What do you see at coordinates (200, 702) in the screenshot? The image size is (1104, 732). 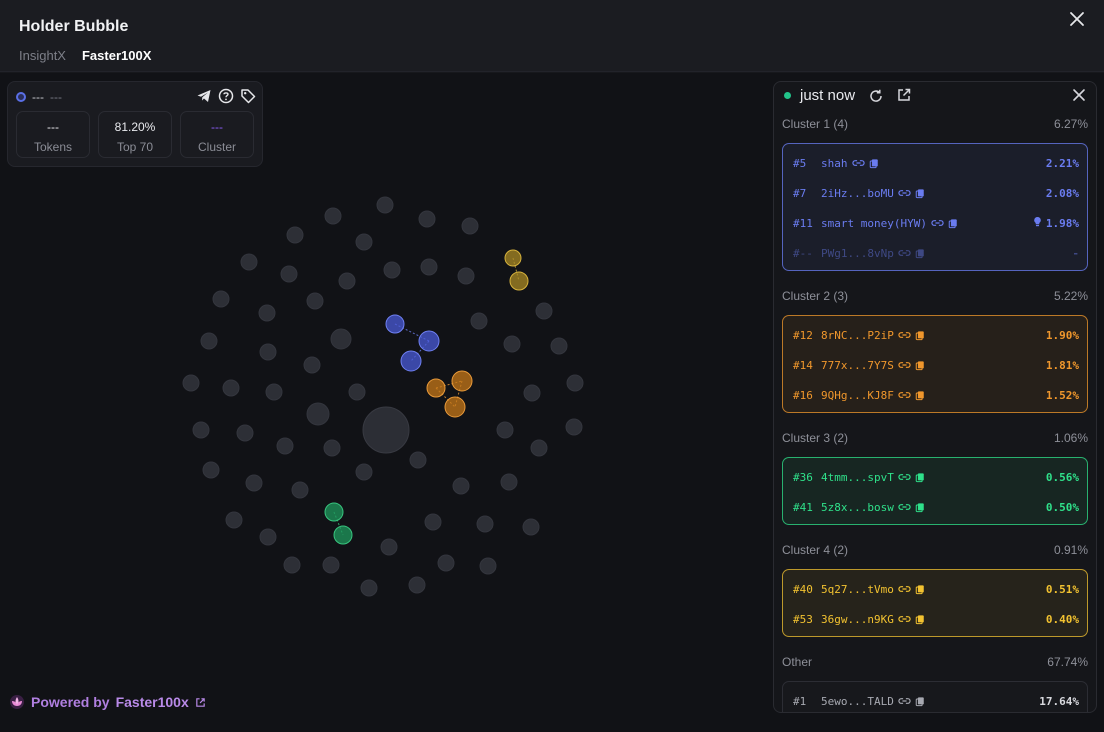 I see `external-link-icon` at bounding box center [200, 702].